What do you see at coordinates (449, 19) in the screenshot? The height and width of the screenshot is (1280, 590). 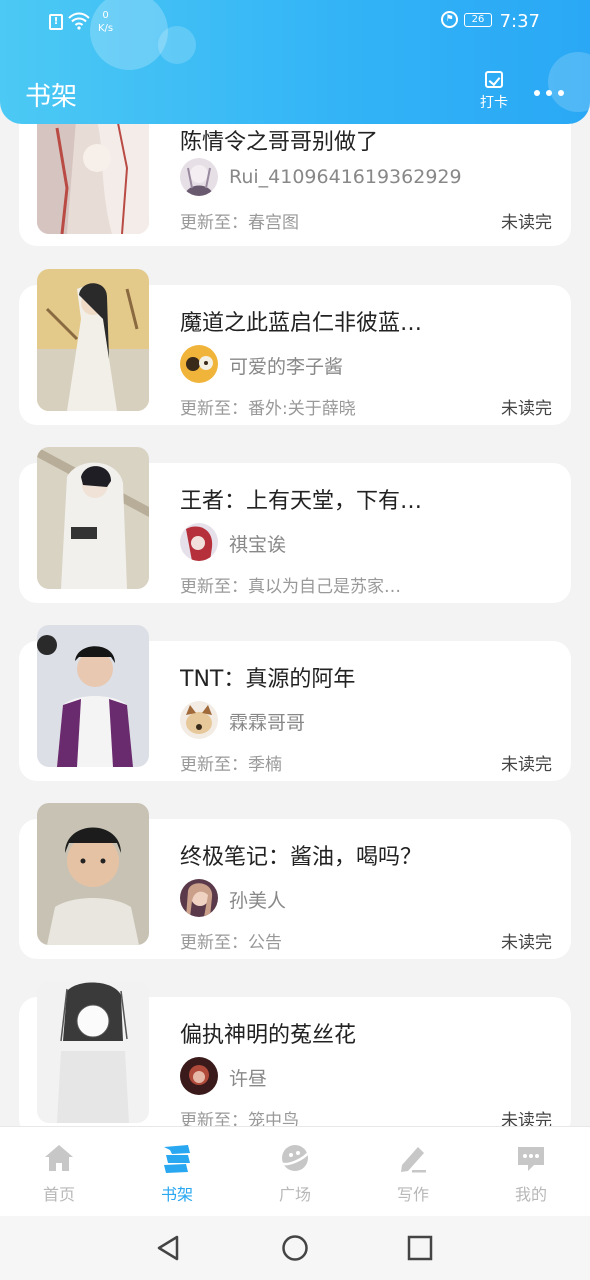 I see `dnd-icon: ⚑` at bounding box center [449, 19].